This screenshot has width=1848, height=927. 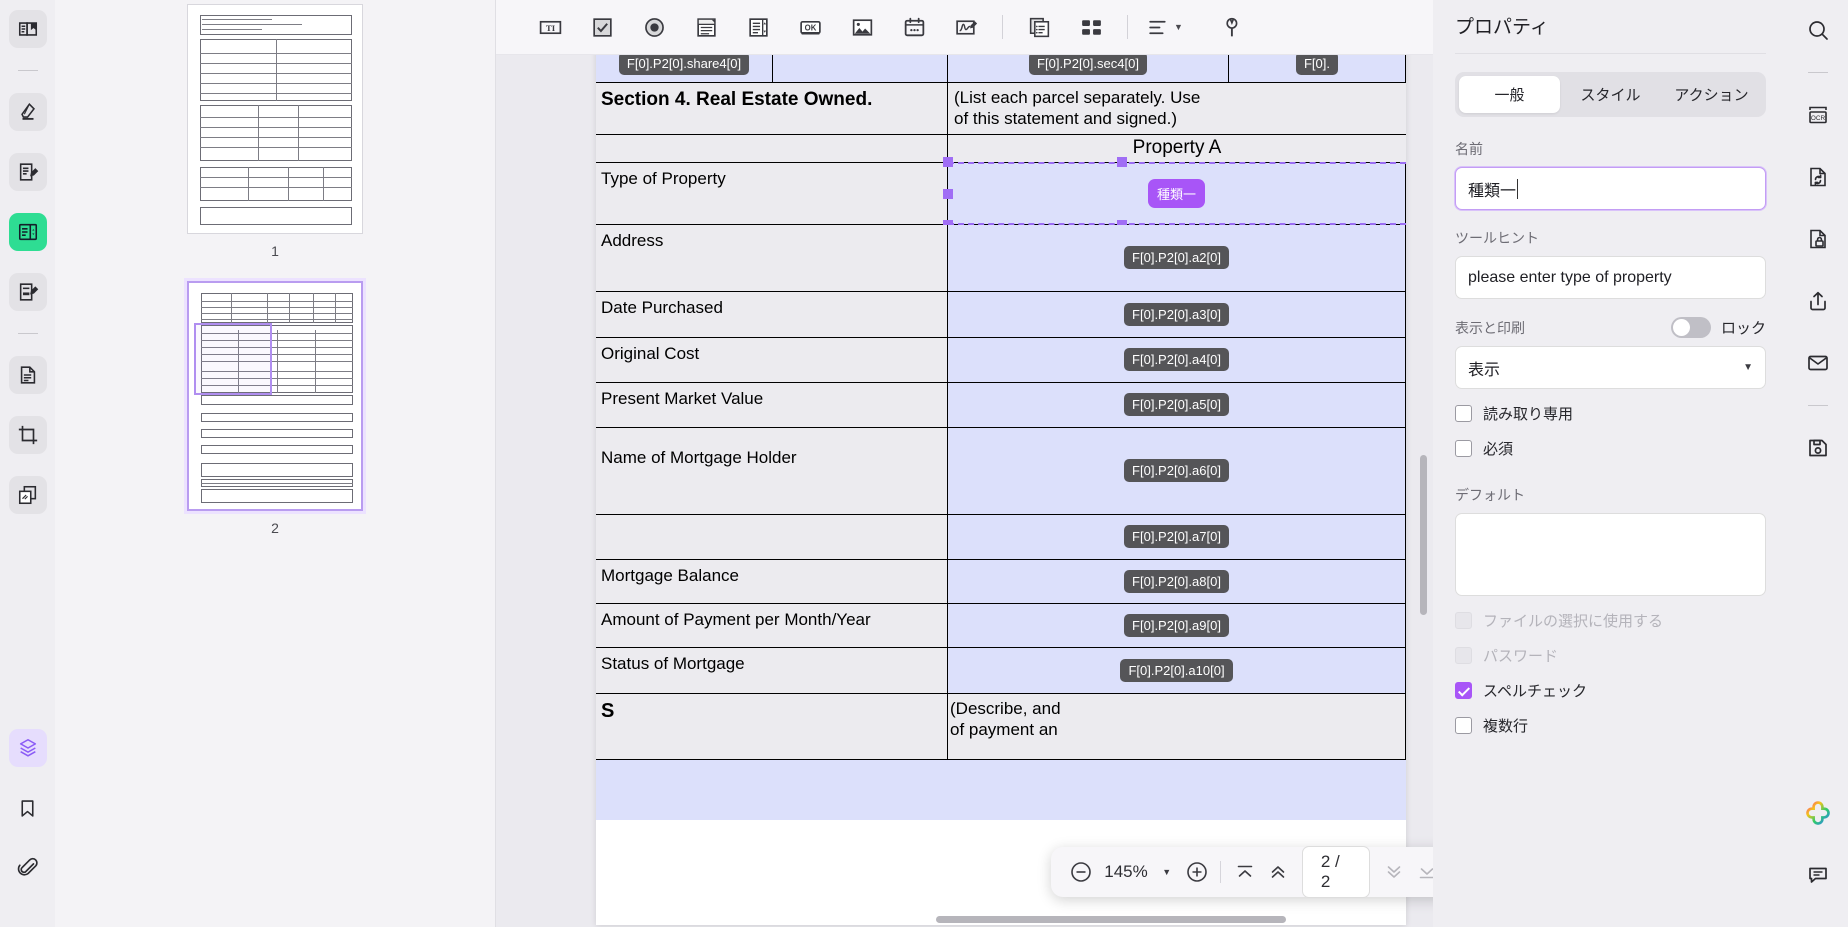 I want to click on search-button, so click(x=1818, y=30).